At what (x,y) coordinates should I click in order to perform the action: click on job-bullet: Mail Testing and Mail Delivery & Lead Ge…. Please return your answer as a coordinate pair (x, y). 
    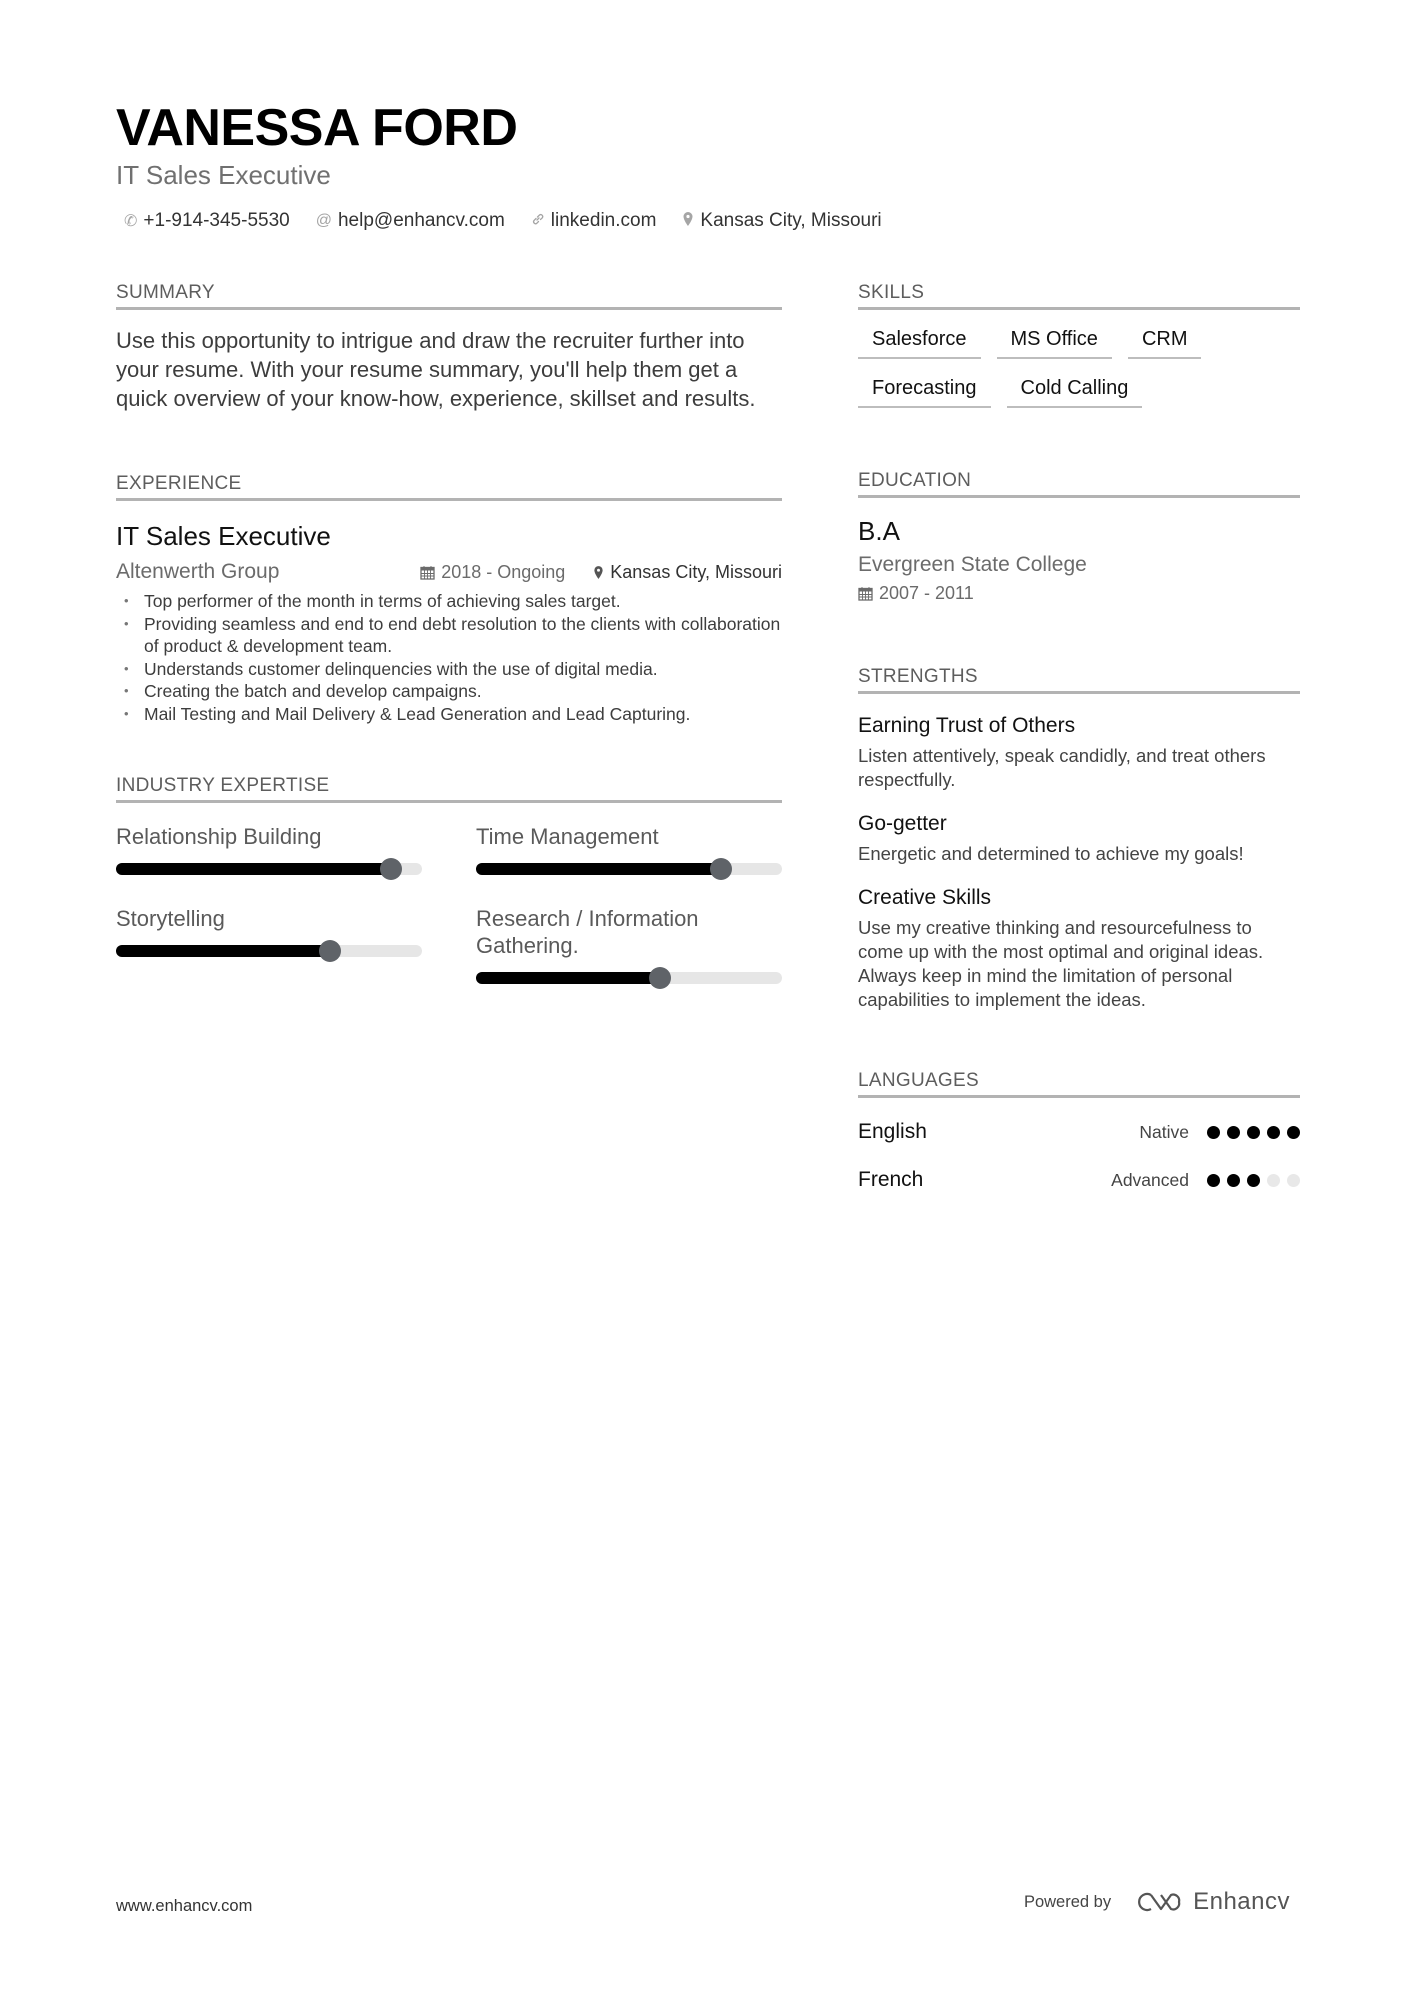
    Looking at the image, I should click on (449, 714).